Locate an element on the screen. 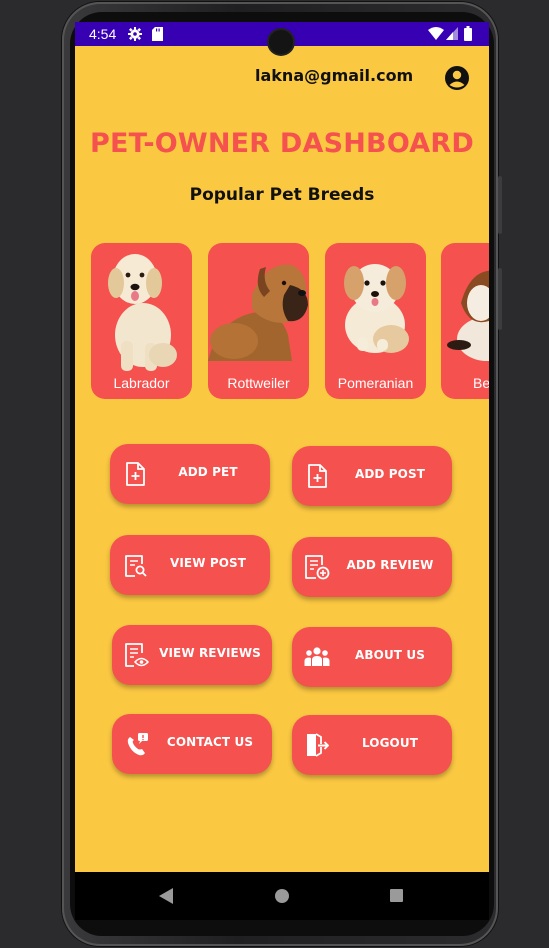 This screenshot has height=948, width=549. add-post-label: ADD POST is located at coordinates (389, 474).